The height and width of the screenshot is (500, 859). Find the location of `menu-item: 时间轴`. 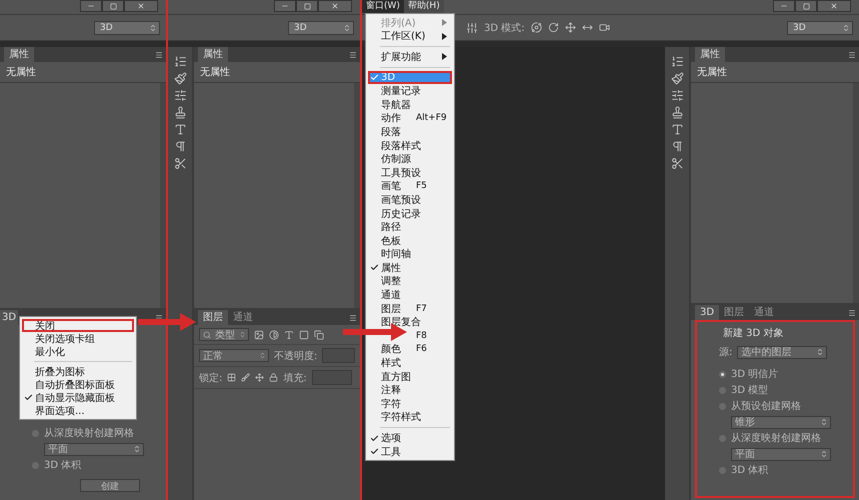

menu-item: 时间轴 is located at coordinates (410, 255).